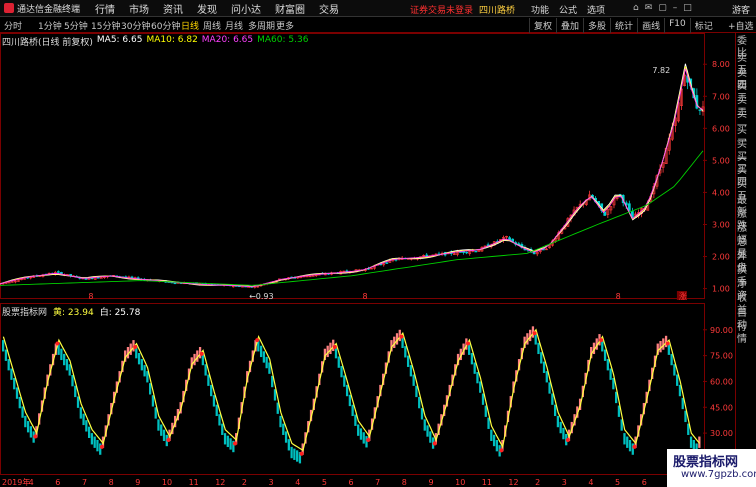  Describe the element at coordinates (596, 9) in the screenshot. I see `menu-options: 选项` at that location.